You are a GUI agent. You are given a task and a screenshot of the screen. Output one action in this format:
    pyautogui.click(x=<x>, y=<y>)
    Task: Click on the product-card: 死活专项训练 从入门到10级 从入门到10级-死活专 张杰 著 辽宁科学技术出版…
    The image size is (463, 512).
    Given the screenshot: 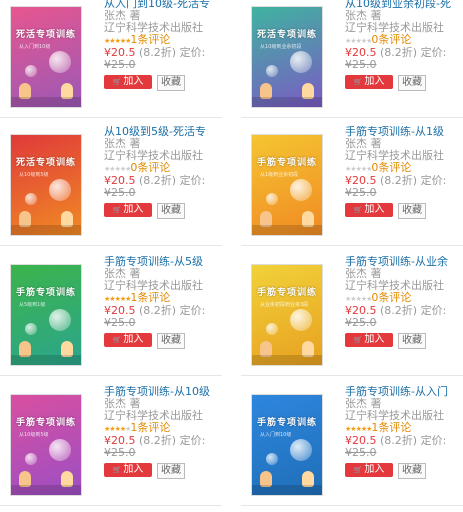 What is the action you would take?
    pyautogui.click(x=111, y=59)
    